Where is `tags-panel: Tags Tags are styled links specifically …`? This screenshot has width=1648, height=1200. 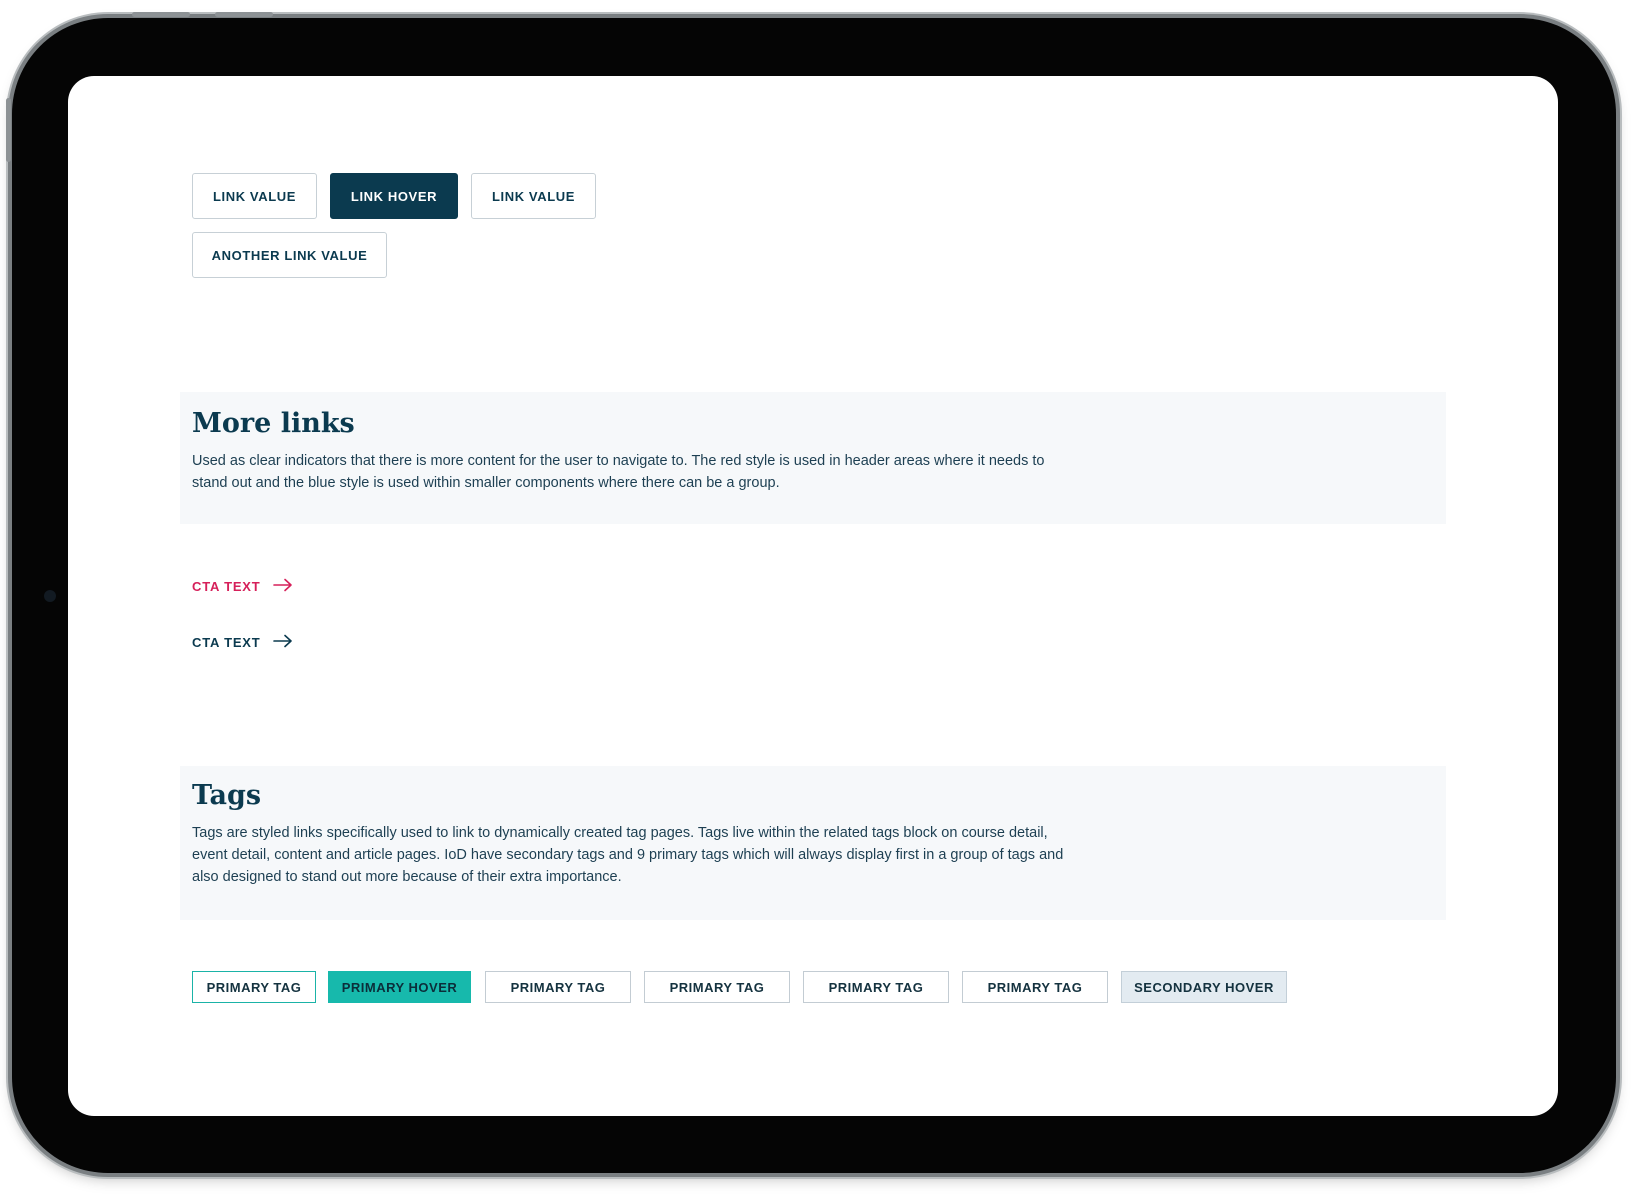 tags-panel: Tags Tags are styled links specifically … is located at coordinates (813, 843).